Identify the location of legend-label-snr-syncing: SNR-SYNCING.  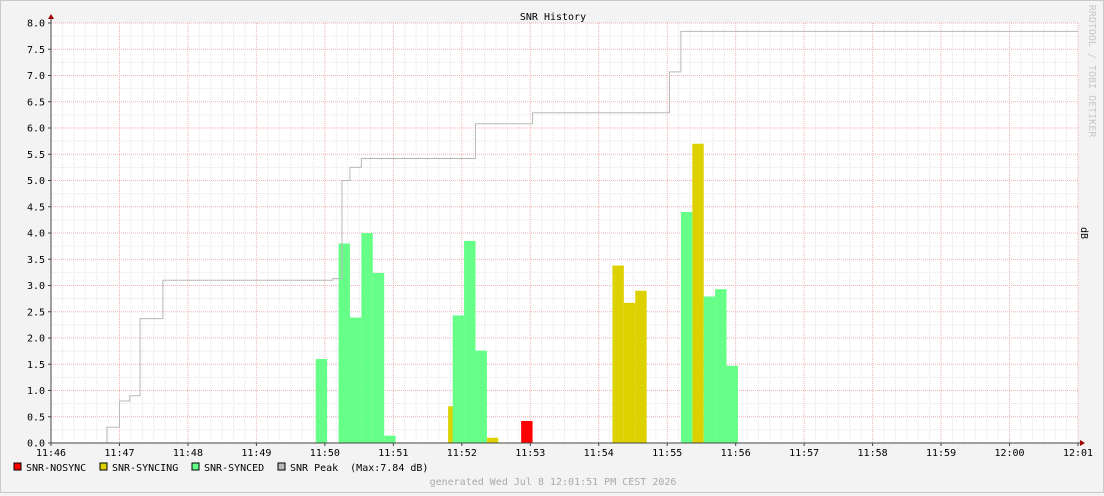
(145, 468).